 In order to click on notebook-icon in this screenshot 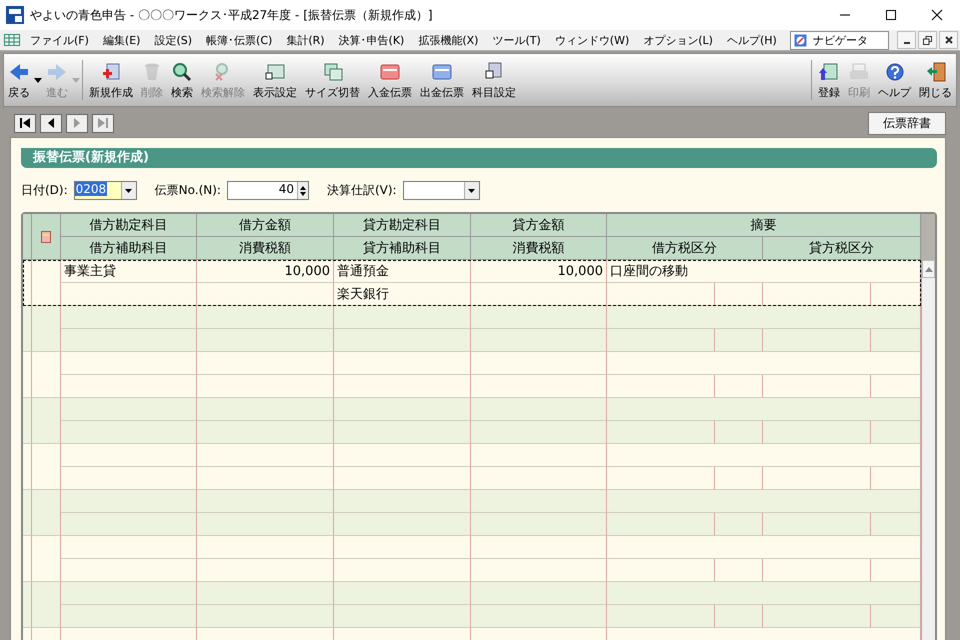, I will do `click(46, 236)`.